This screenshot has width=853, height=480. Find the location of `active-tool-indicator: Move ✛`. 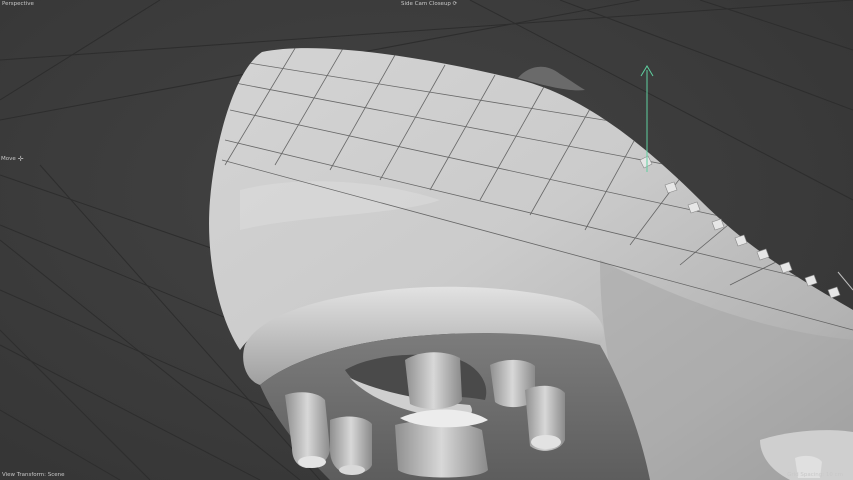

active-tool-indicator: Move ✛ is located at coordinates (12, 159).